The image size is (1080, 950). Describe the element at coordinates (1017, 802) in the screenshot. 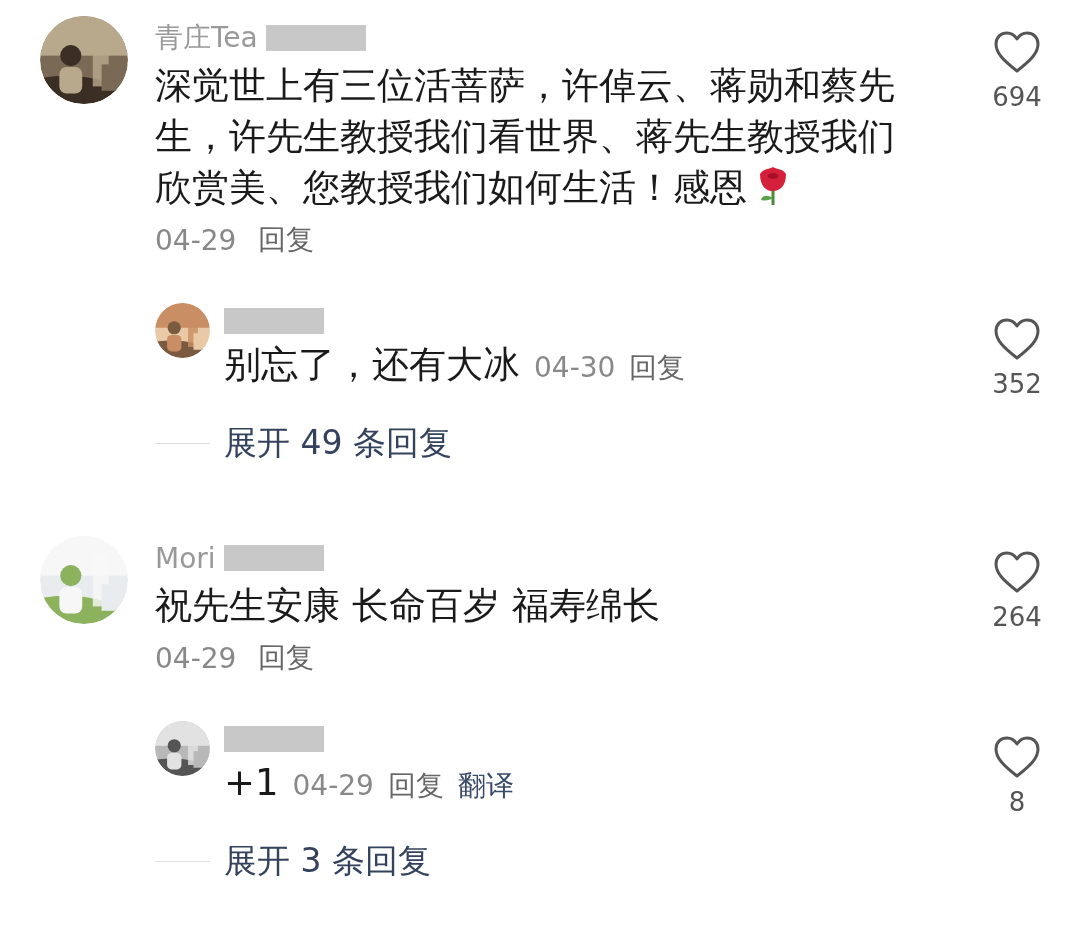

I see `like-count: 8` at that location.